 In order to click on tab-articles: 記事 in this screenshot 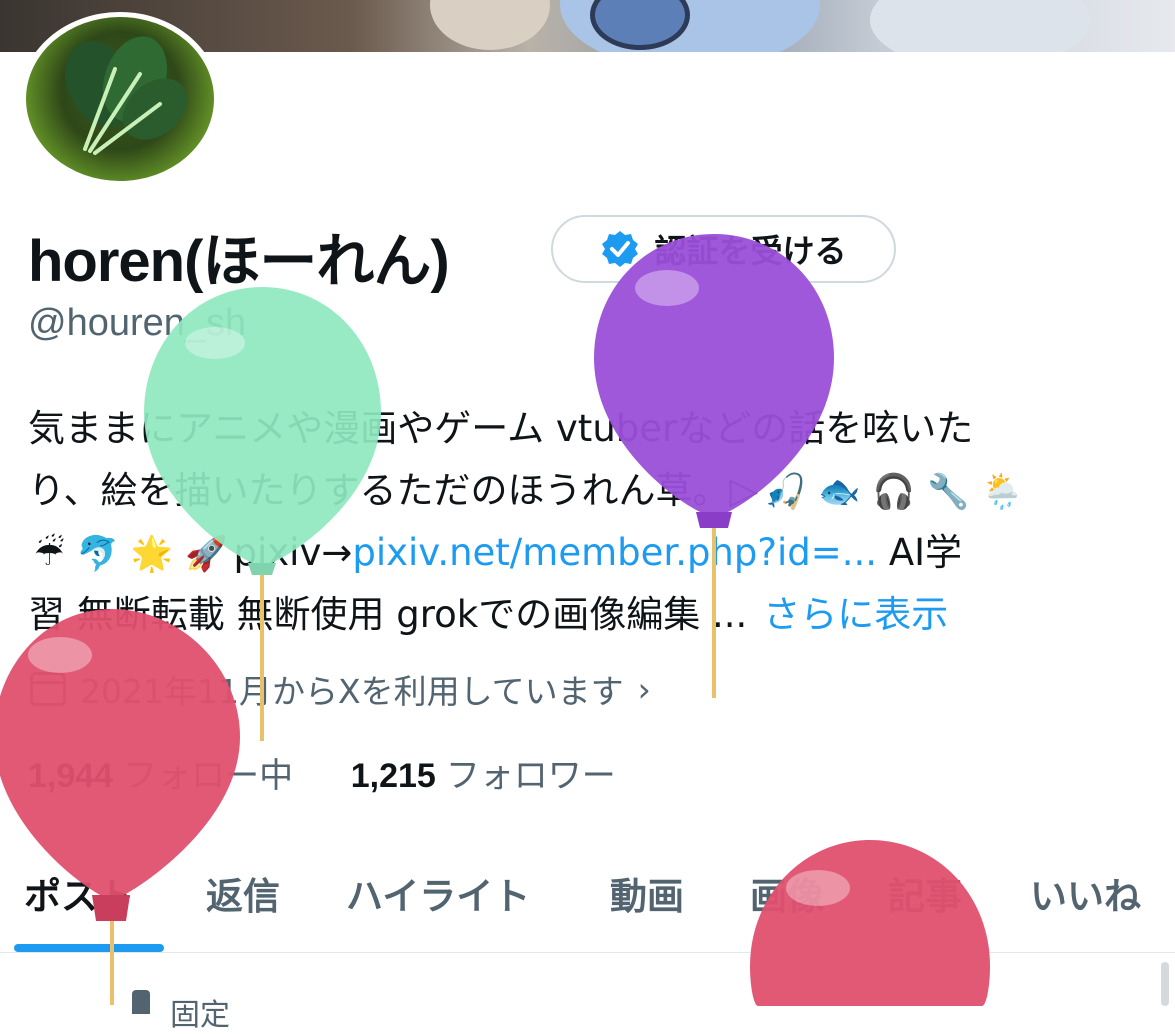, I will do `click(925, 893)`.